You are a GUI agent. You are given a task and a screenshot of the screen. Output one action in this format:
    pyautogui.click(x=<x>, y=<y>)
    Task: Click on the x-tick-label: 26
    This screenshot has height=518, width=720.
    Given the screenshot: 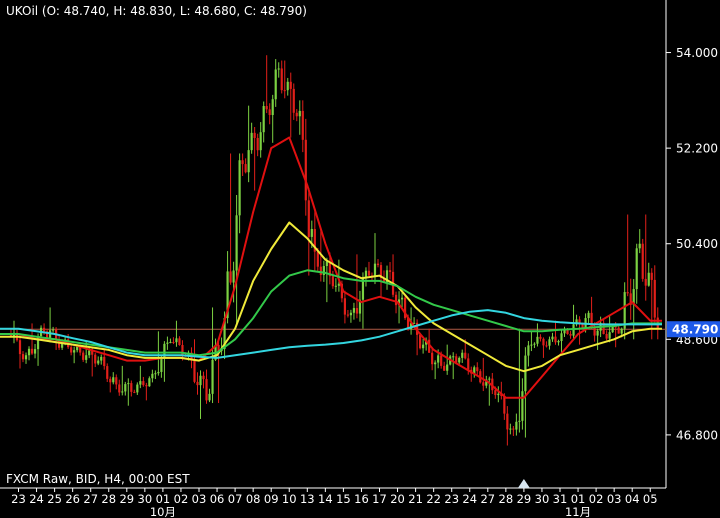 What is the action you would take?
    pyautogui.click(x=72, y=499)
    